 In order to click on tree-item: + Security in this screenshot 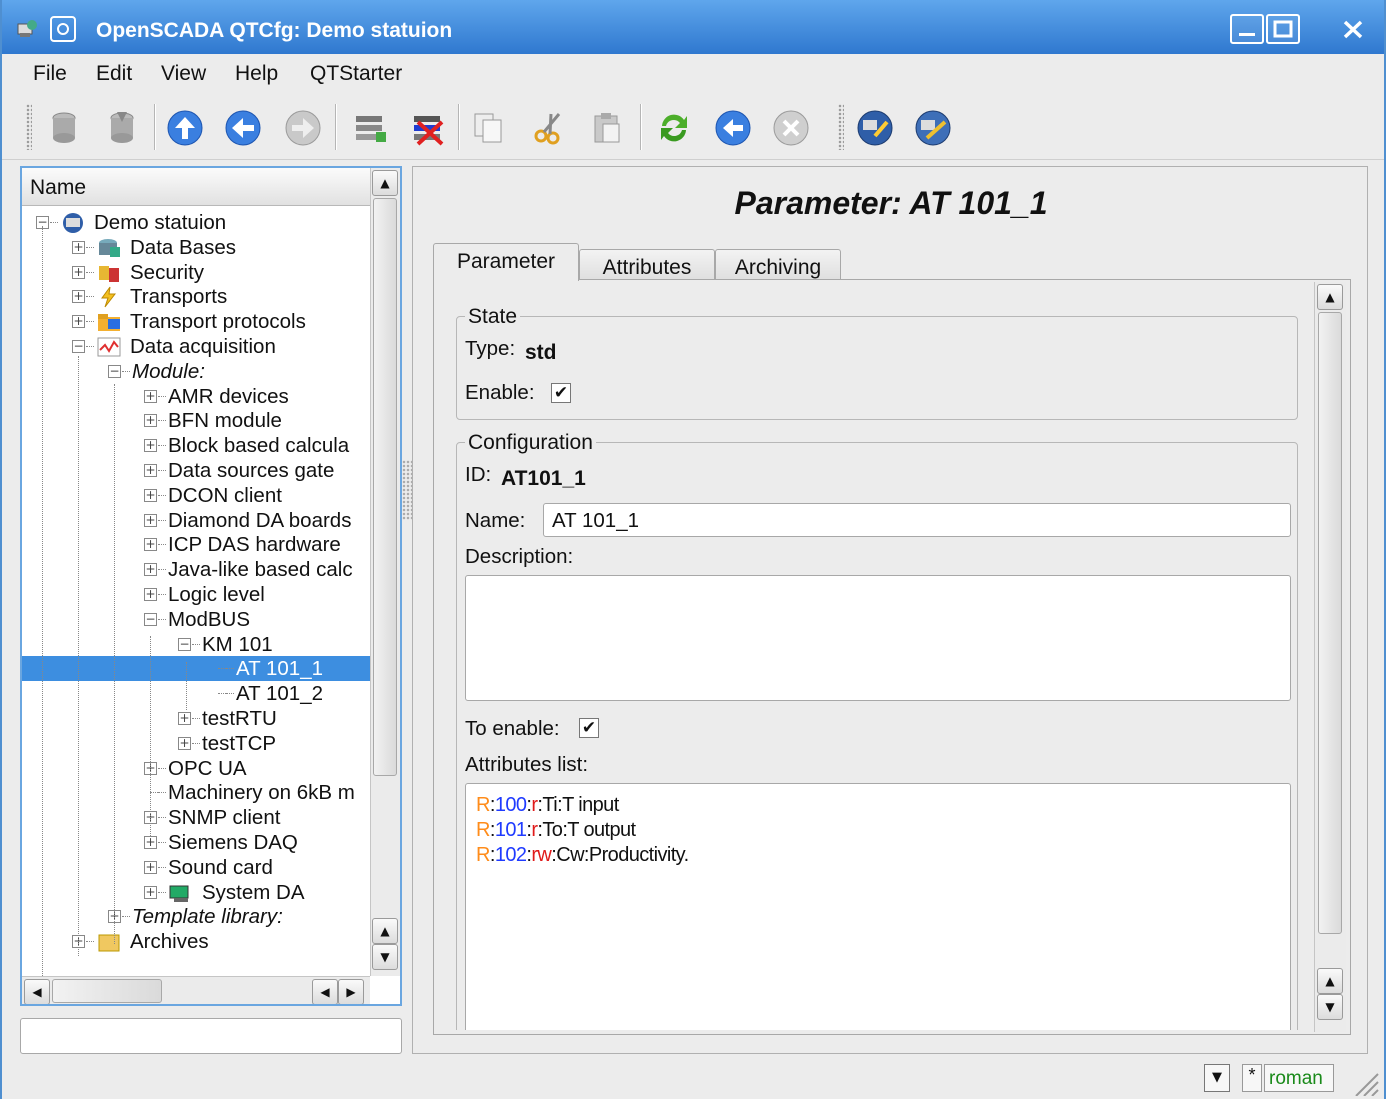, I will do `click(196, 272)`.